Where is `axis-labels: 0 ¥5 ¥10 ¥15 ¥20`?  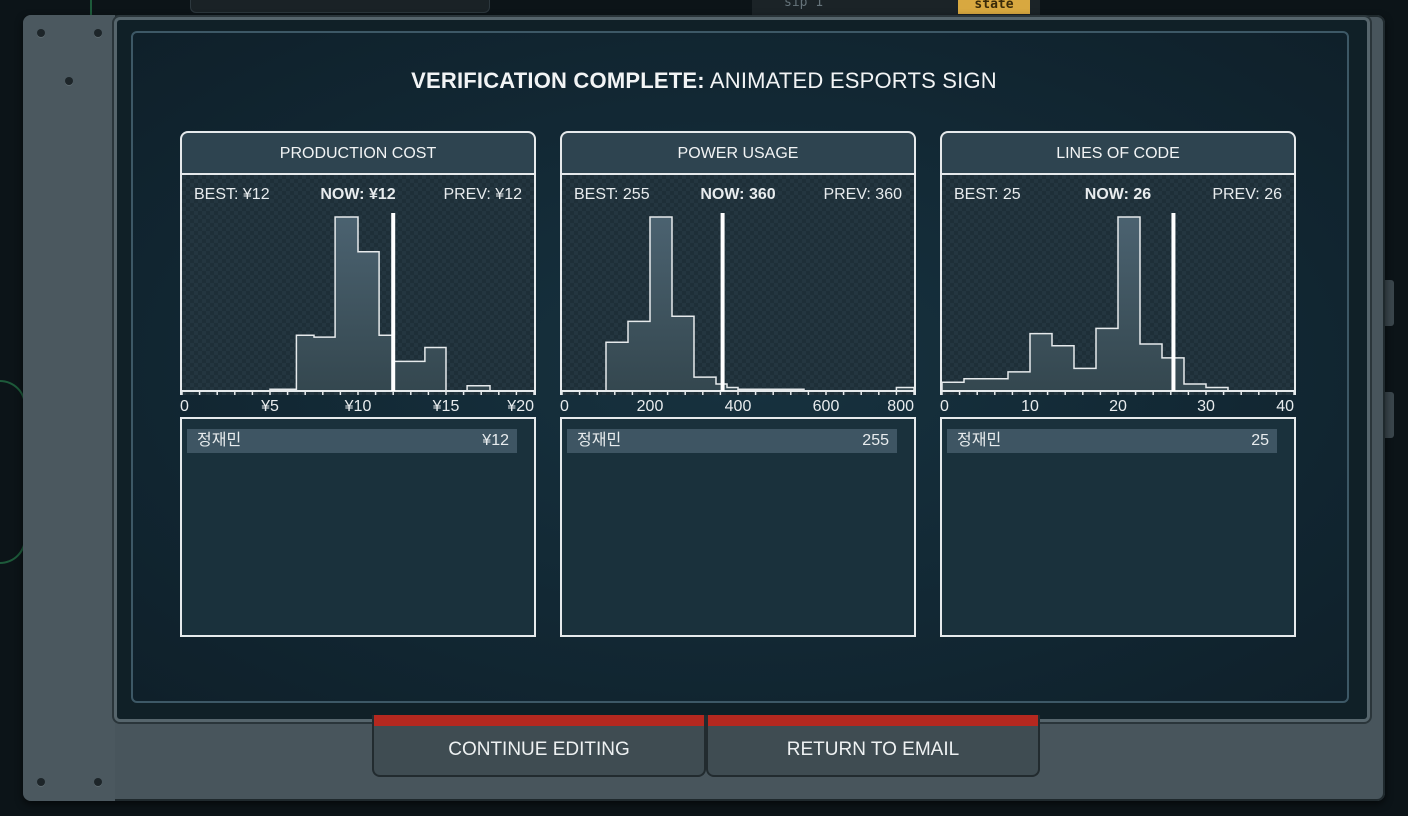
axis-labels: 0 ¥5 ¥10 ¥15 ¥20 is located at coordinates (358, 406).